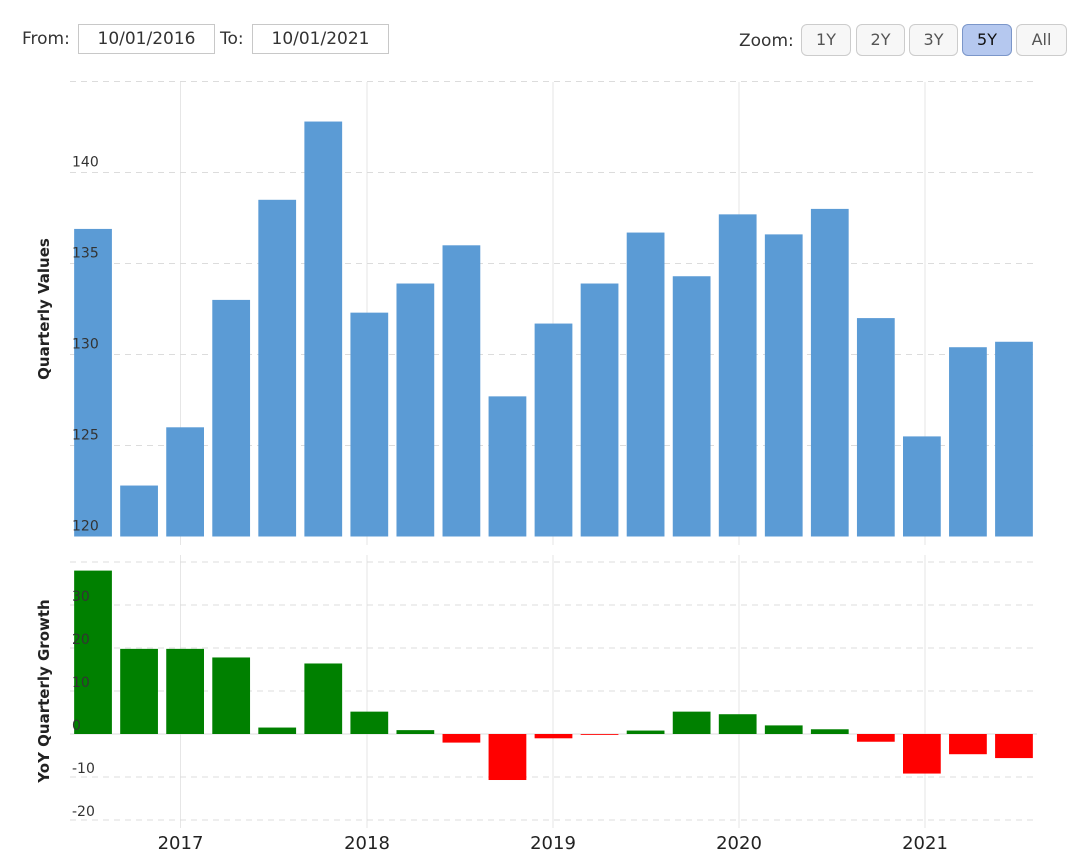 The image size is (1080, 859). What do you see at coordinates (76, 726) in the screenshot?
I see `bottom-y-tick-label: 0` at bounding box center [76, 726].